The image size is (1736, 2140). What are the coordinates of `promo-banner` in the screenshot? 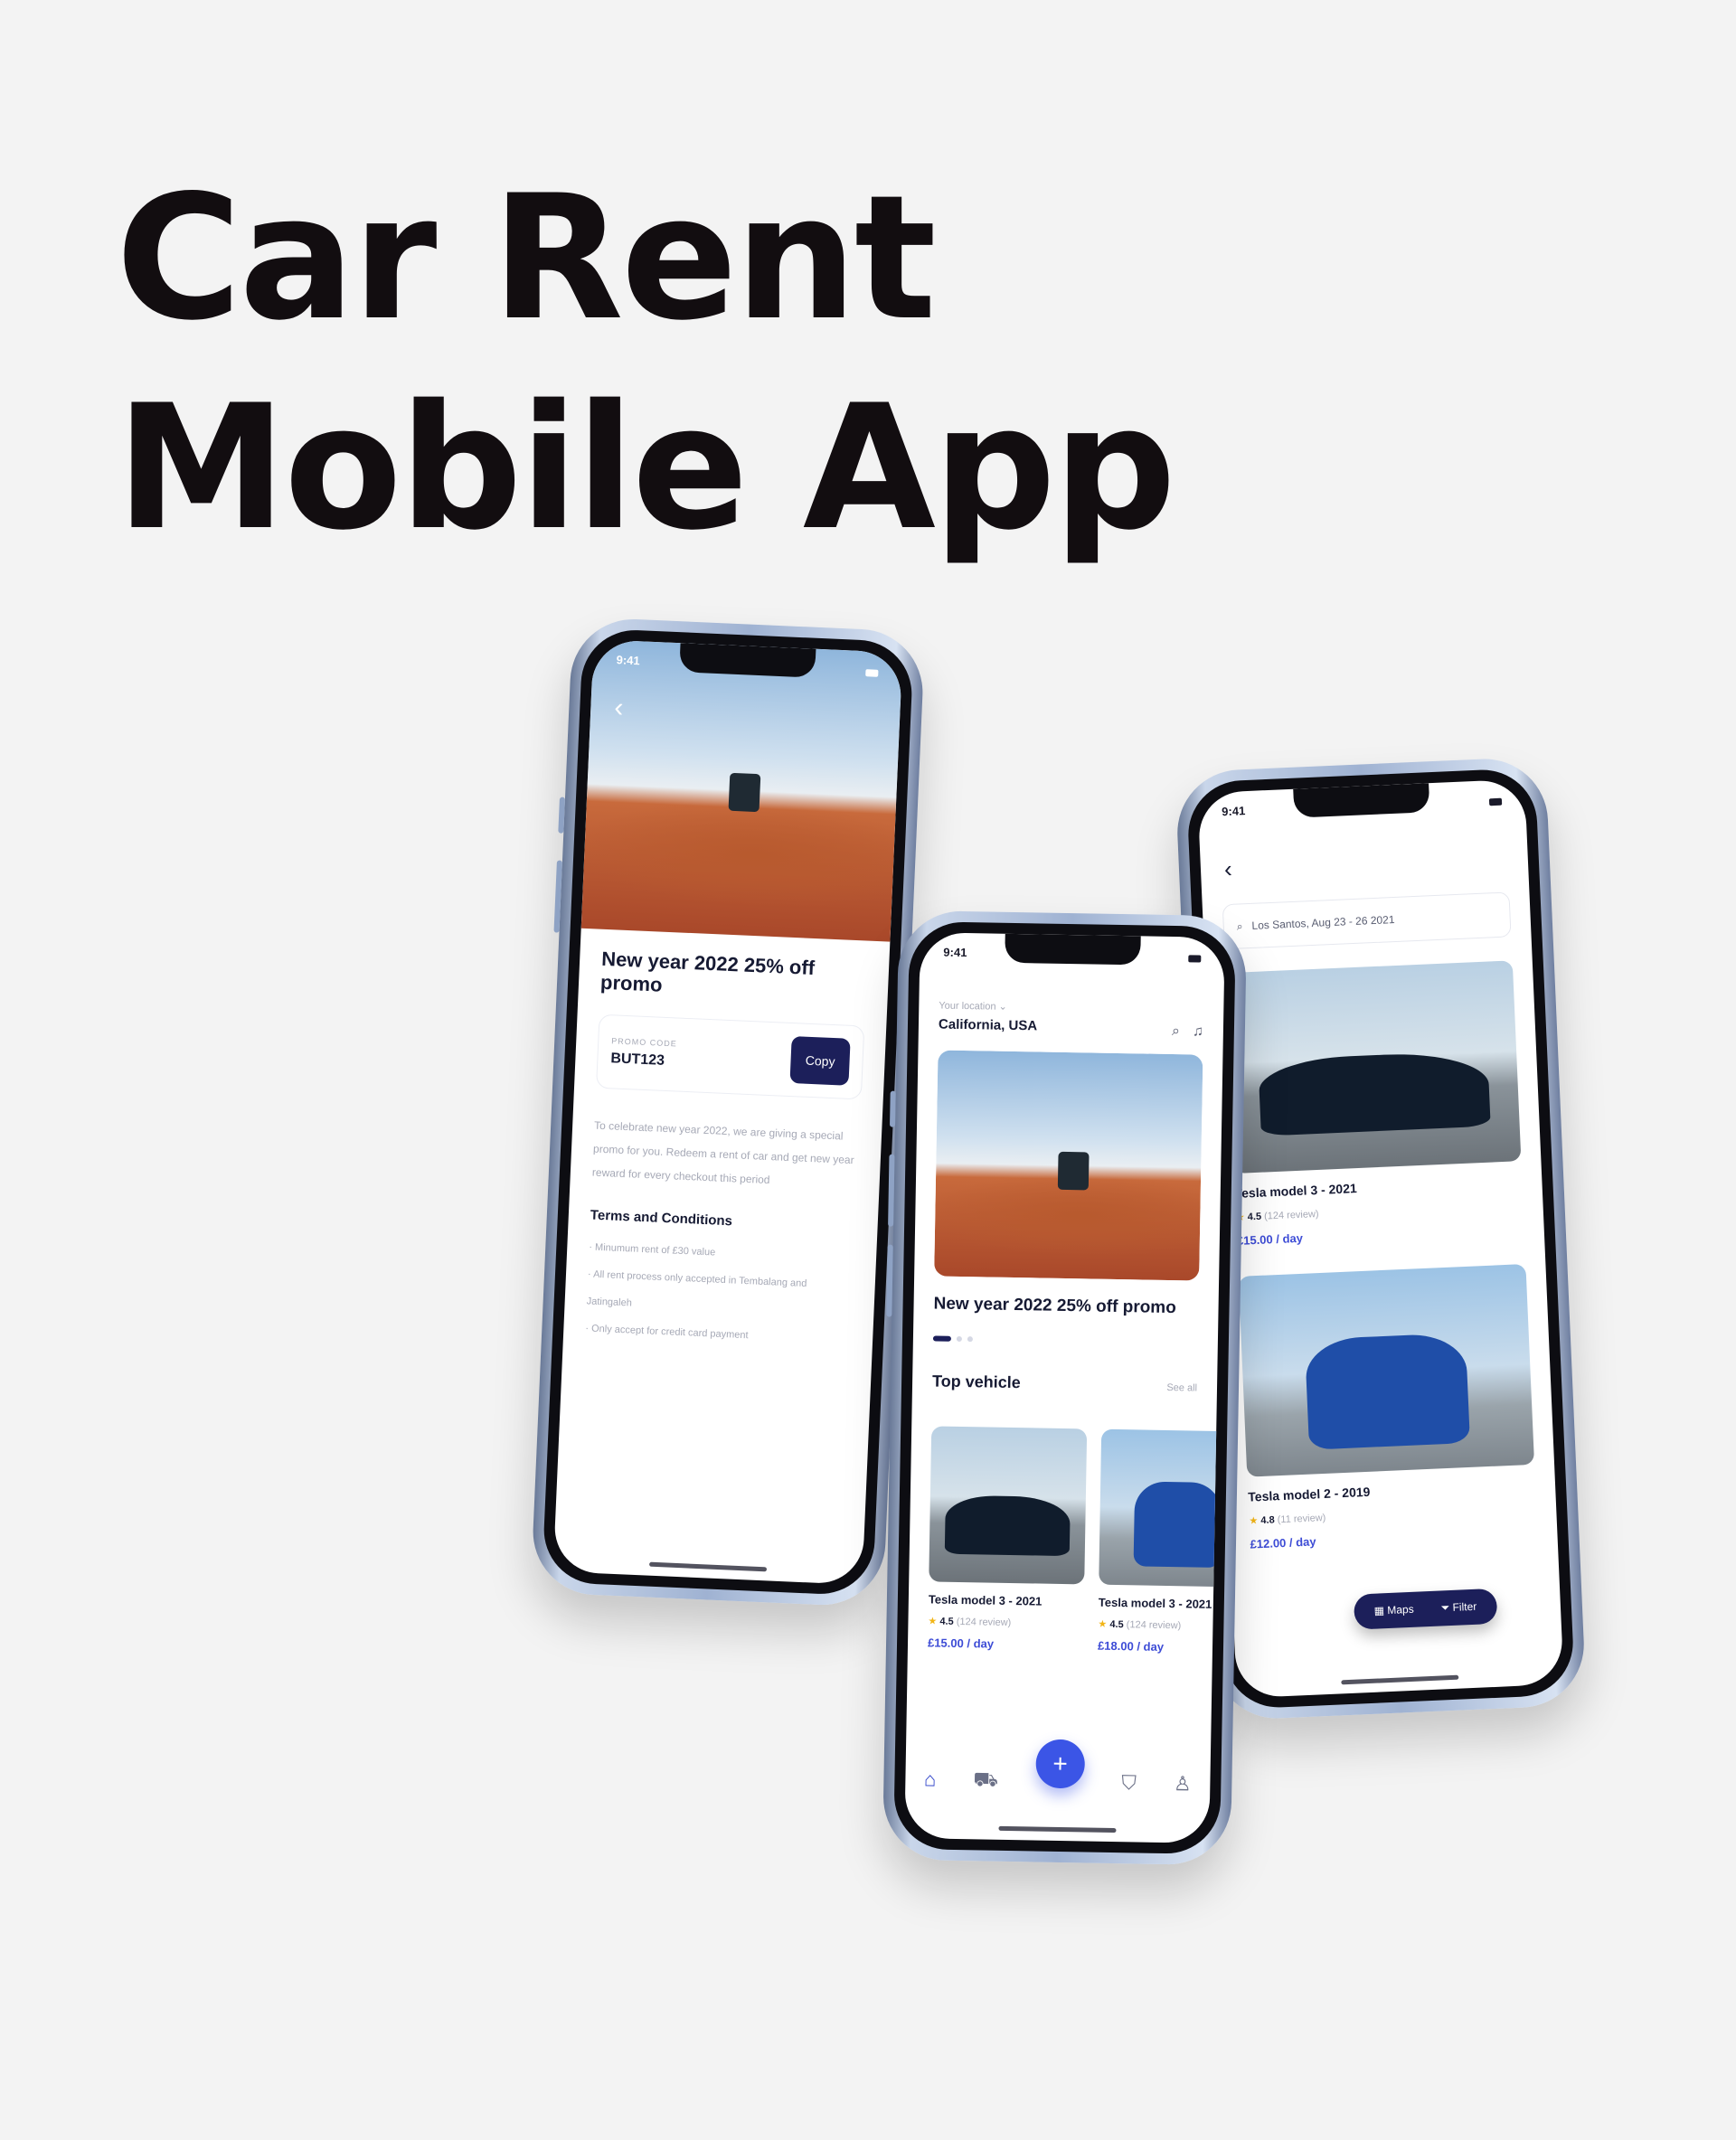 It's located at (1068, 1165).